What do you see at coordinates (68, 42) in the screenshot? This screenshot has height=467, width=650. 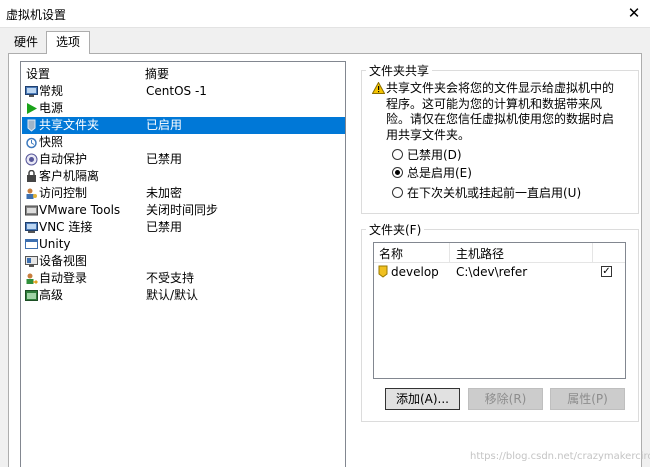 I see `tab-options: 选项` at bounding box center [68, 42].